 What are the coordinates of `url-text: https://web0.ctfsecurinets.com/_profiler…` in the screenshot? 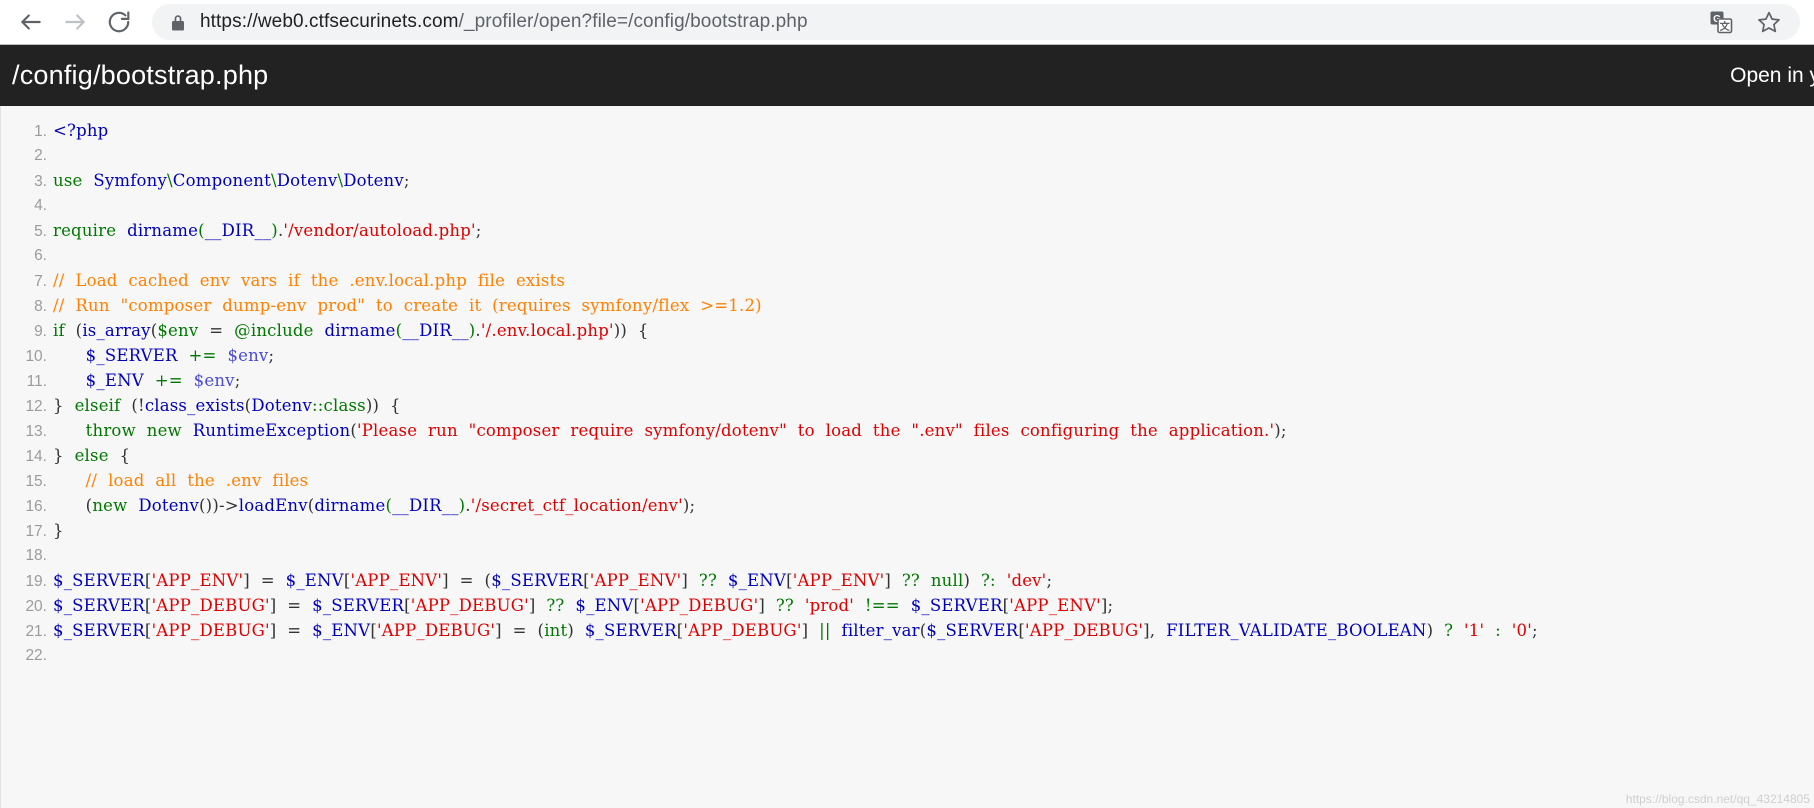 It's located at (954, 22).